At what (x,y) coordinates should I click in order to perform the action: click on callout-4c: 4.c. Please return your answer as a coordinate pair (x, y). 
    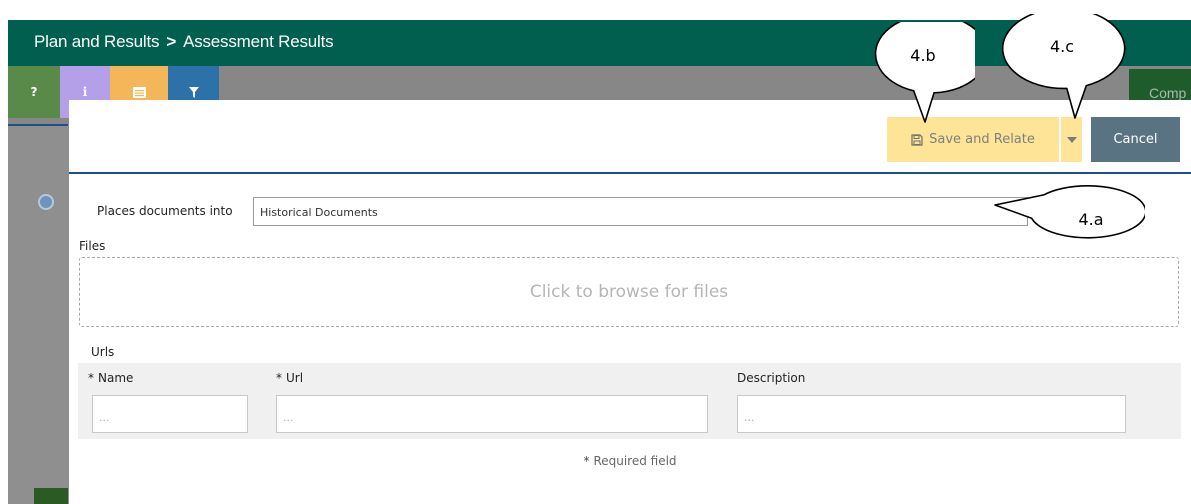
    Looking at the image, I should click on (1063, 66).